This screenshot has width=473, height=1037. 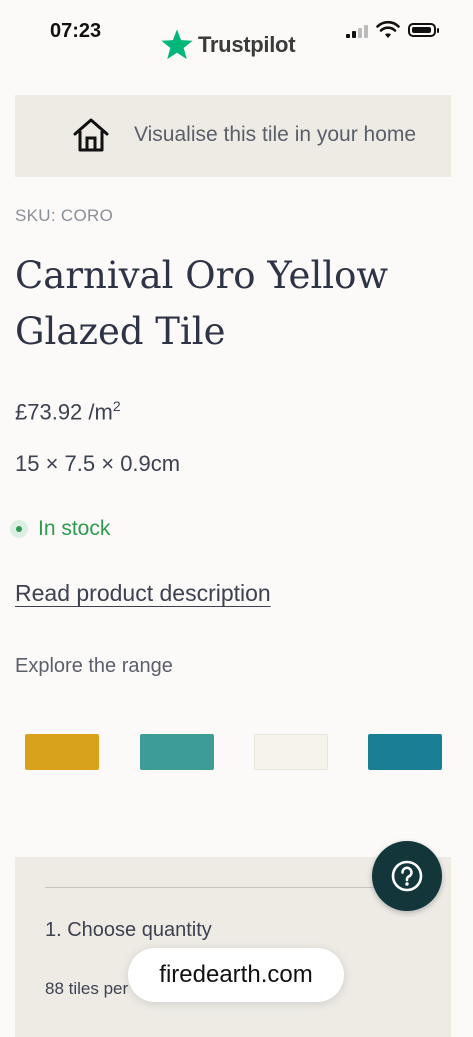 I want to click on visualise-banner: Visualise this tile in your home, so click(x=233, y=136).